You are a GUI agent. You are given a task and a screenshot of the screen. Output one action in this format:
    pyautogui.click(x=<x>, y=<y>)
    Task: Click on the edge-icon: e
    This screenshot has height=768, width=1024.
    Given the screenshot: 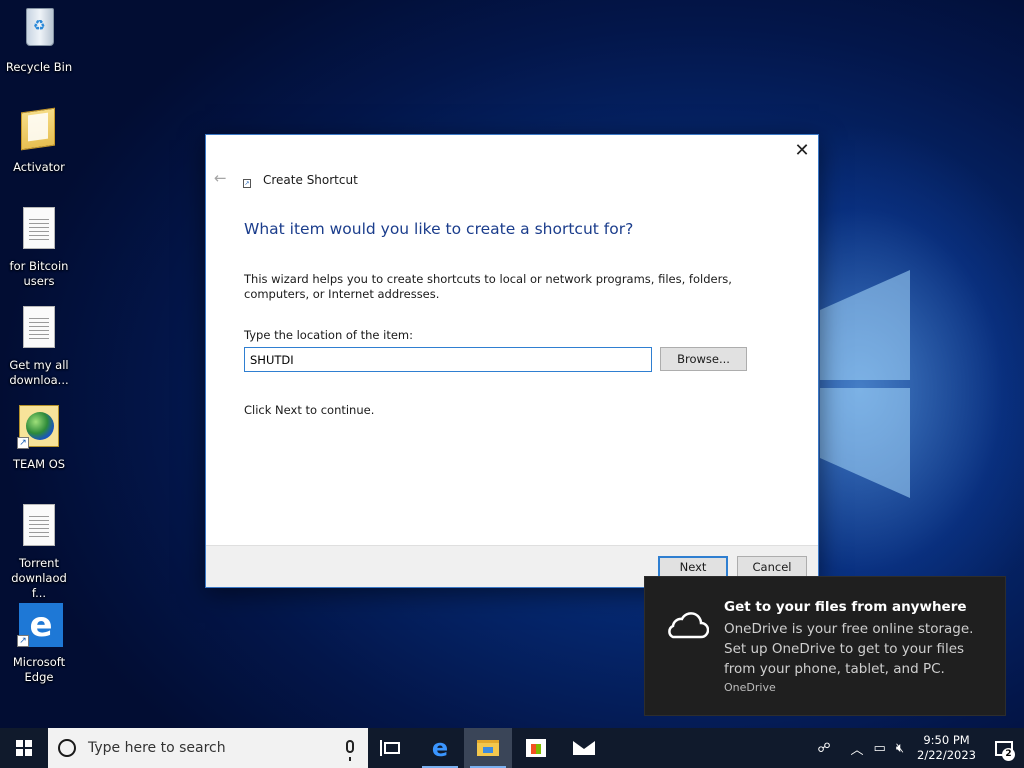 What is the action you would take?
    pyautogui.click(x=440, y=748)
    